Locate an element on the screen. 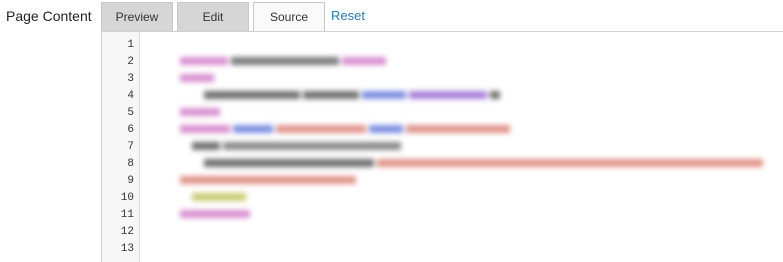 The image size is (783, 262). line-number: 11 is located at coordinates (127, 215).